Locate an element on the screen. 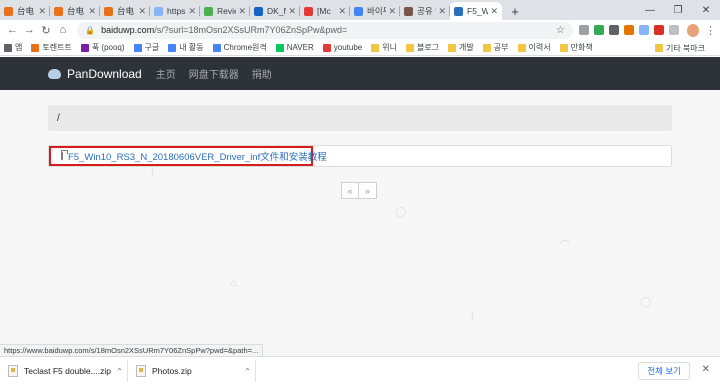 Image resolution: width=720 pixels, height=385 pixels. bookmark-item: 앱 is located at coordinates (13, 47).